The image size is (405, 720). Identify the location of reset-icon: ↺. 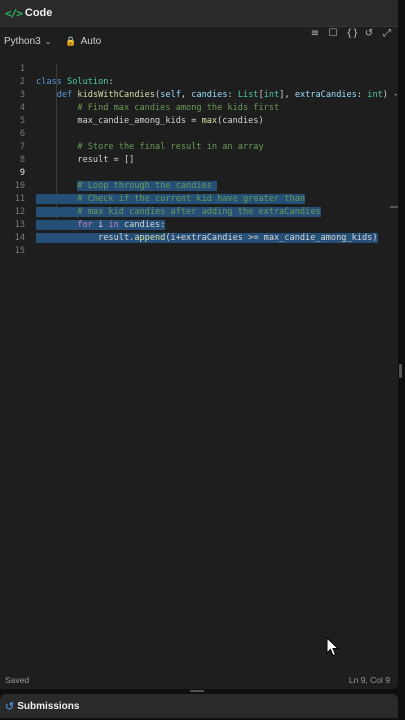
(369, 33).